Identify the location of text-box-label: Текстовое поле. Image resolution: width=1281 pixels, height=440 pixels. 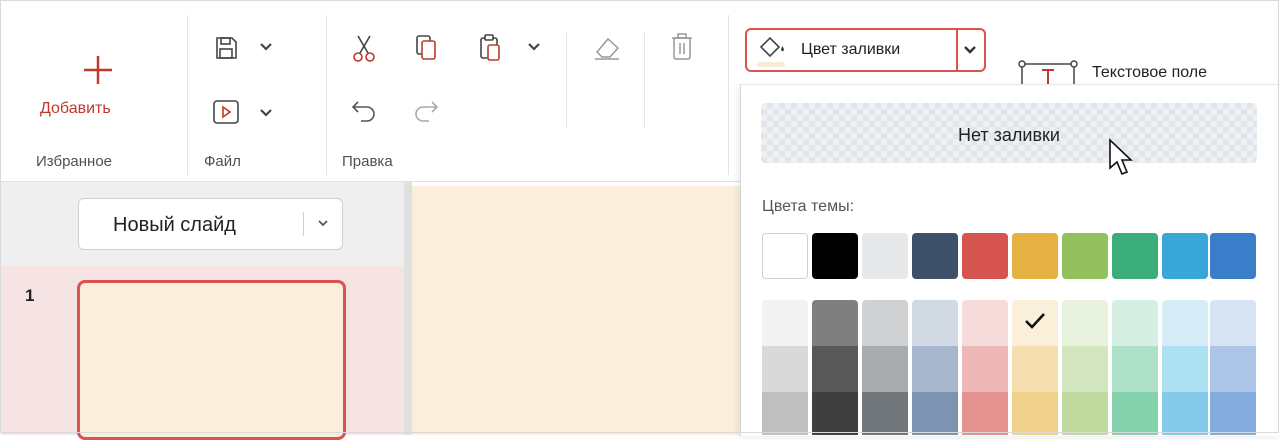
(1149, 73).